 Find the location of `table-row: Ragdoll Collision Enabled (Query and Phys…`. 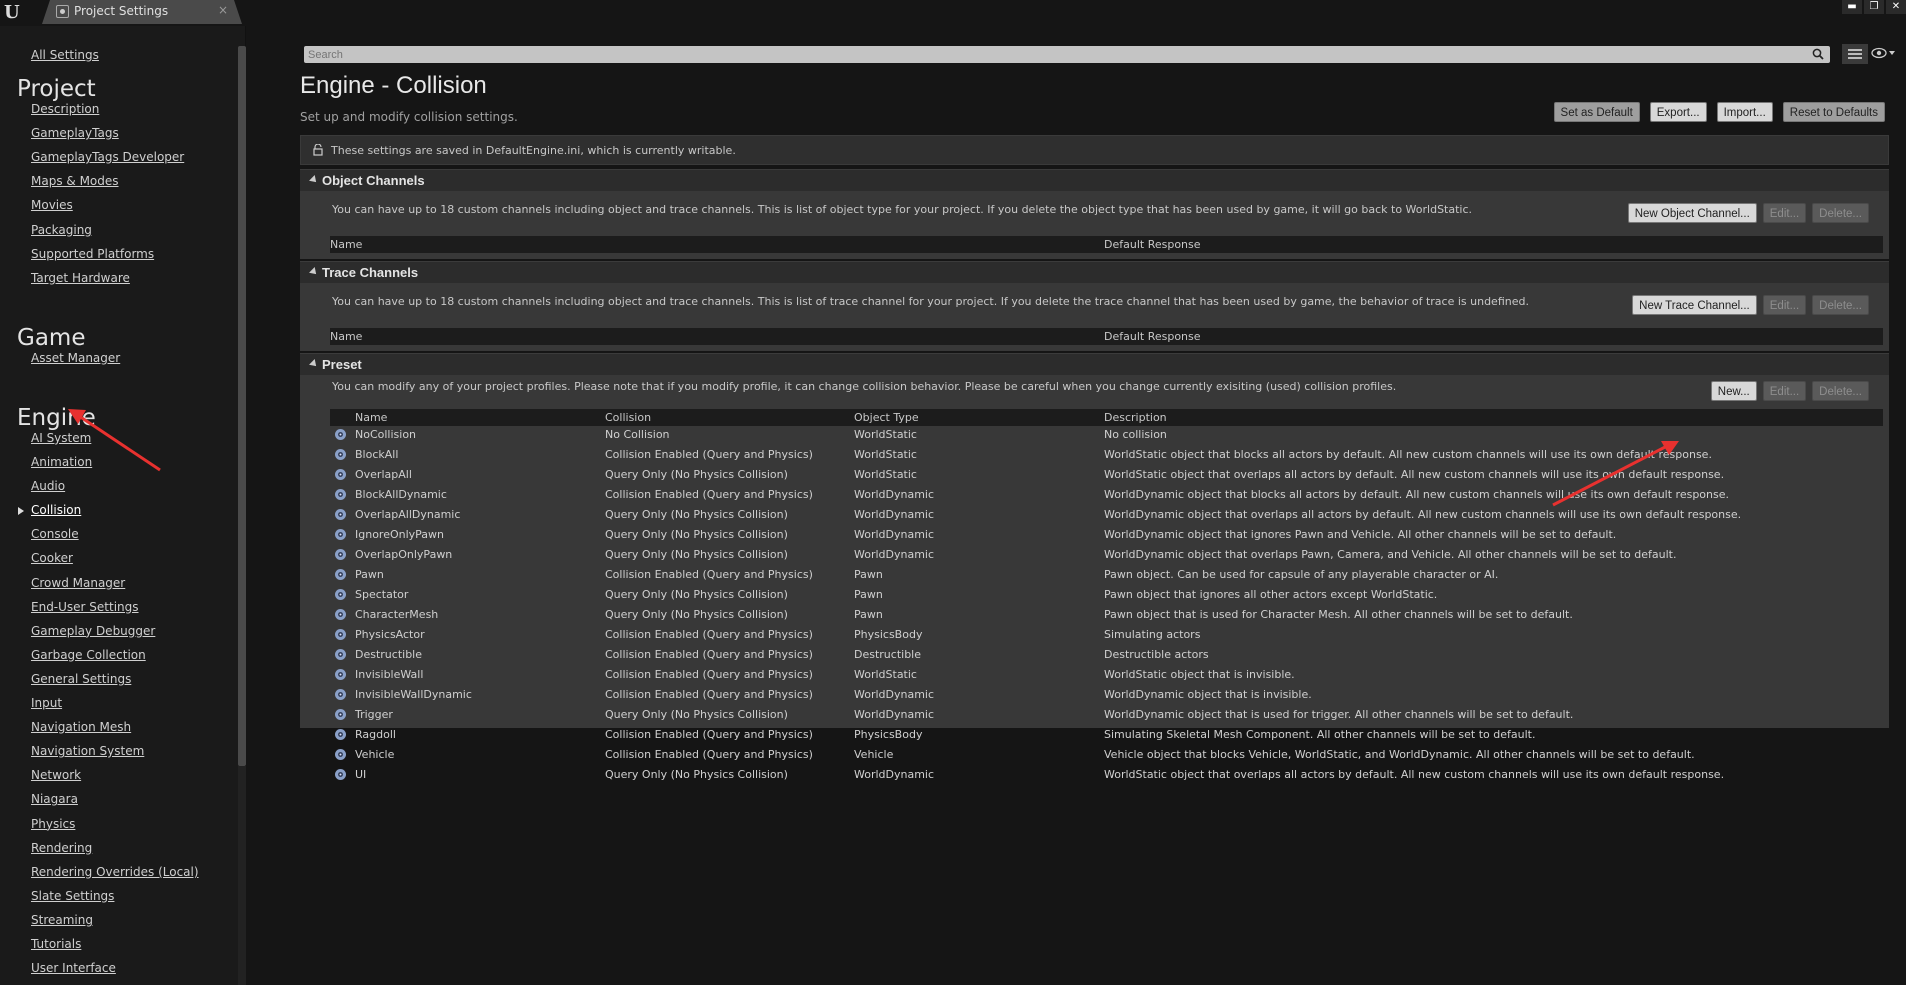

table-row: Ragdoll Collision Enabled (Query and Phys… is located at coordinates (1106, 734).